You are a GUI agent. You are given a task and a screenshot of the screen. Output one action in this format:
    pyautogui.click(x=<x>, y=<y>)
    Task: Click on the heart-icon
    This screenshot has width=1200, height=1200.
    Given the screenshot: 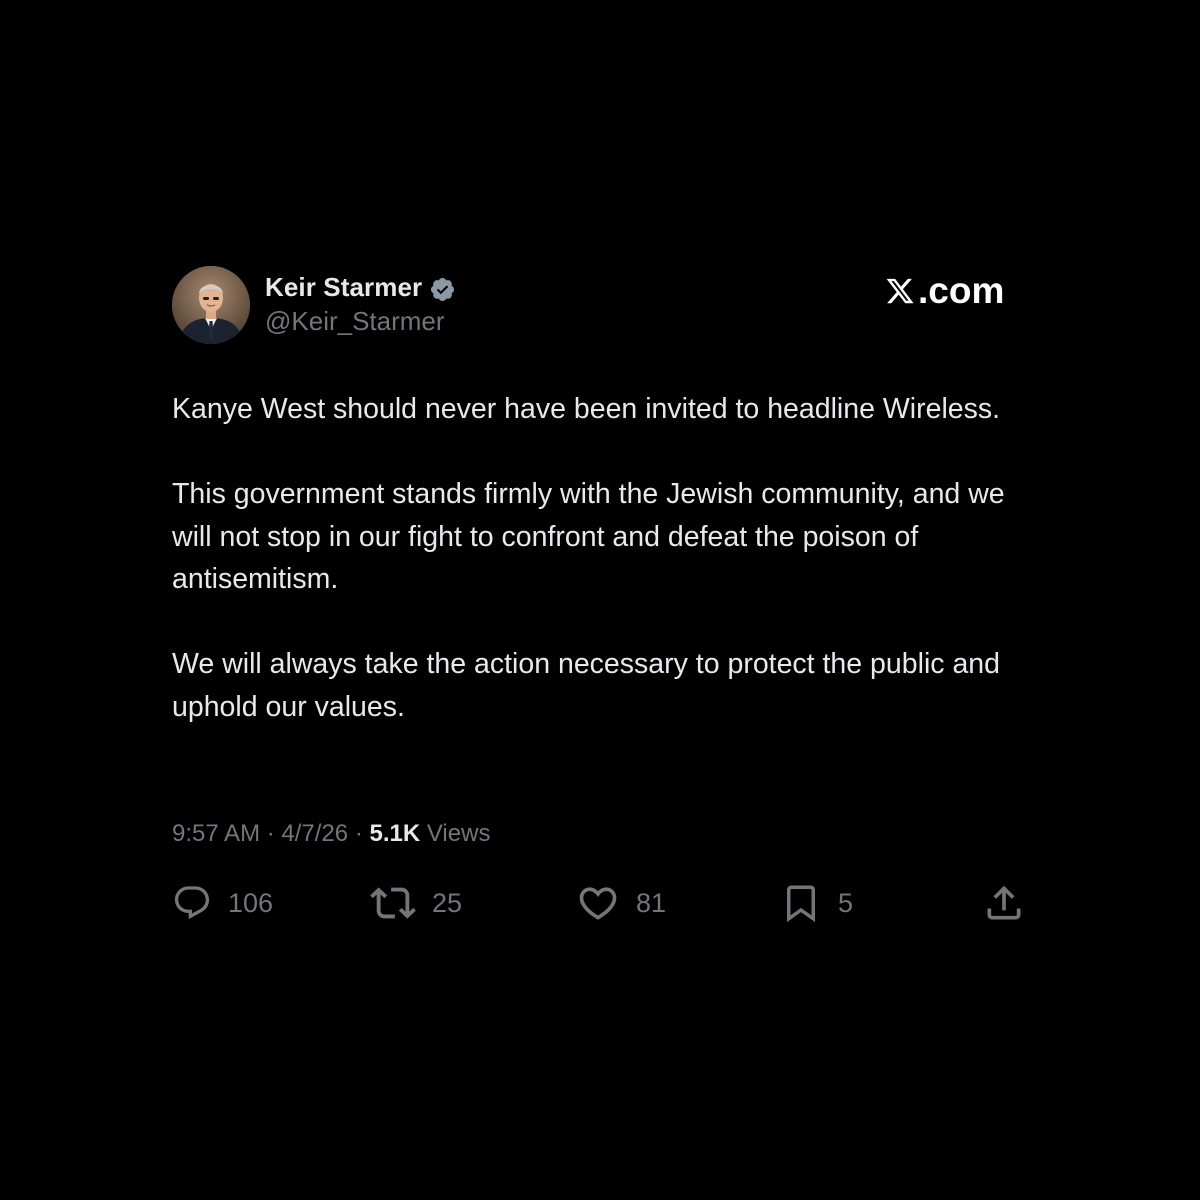 What is the action you would take?
    pyautogui.click(x=598, y=903)
    